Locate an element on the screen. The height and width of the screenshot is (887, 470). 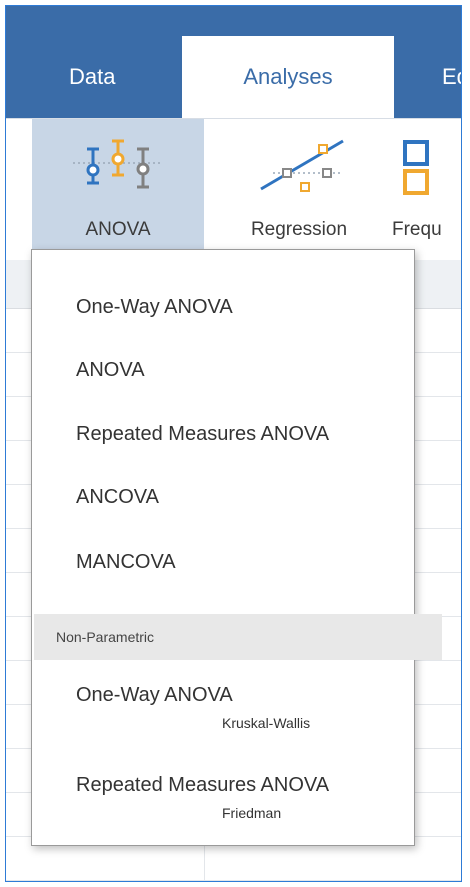
menu-section-non-parametric: Non-Parametric is located at coordinates (238, 637).